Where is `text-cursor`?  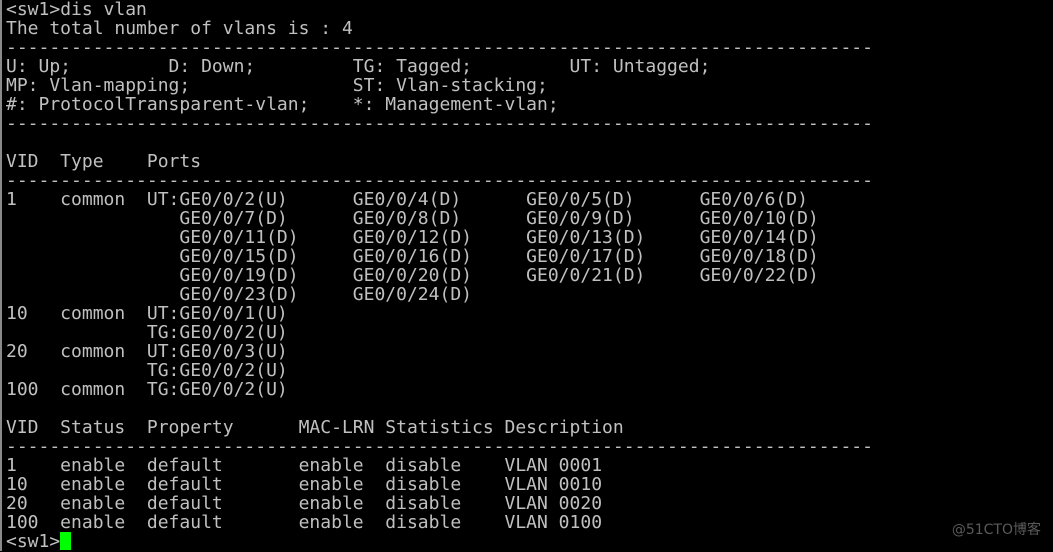
text-cursor is located at coordinates (66, 541).